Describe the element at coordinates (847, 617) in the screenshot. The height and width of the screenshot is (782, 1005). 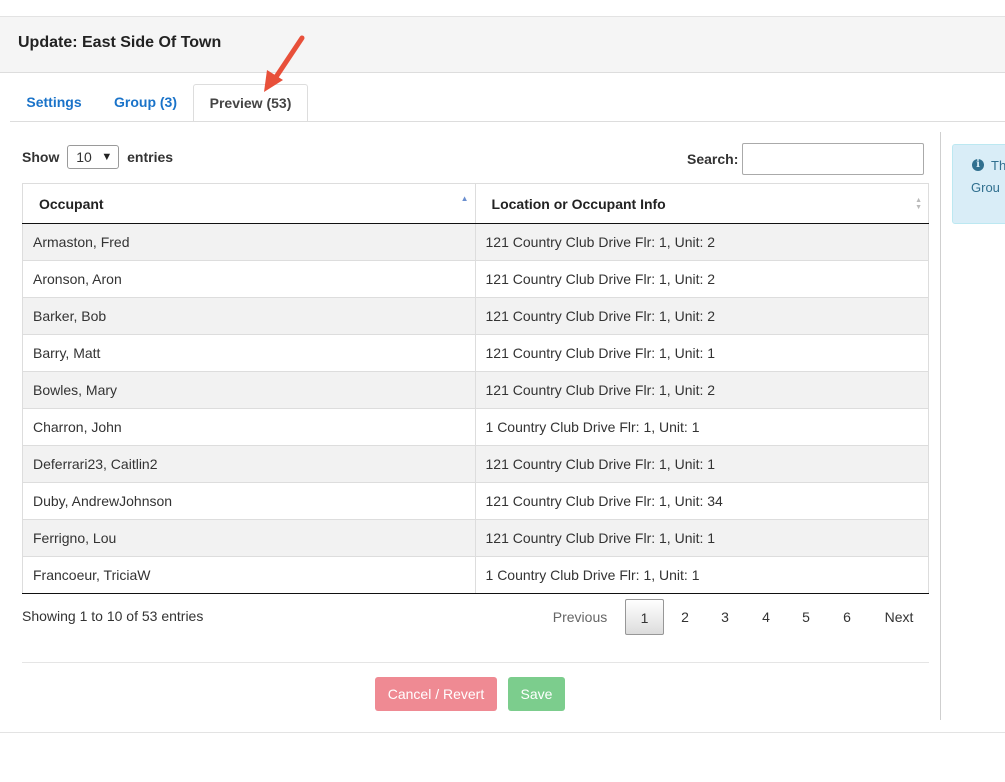
I see `pagination-page-6: 6` at that location.